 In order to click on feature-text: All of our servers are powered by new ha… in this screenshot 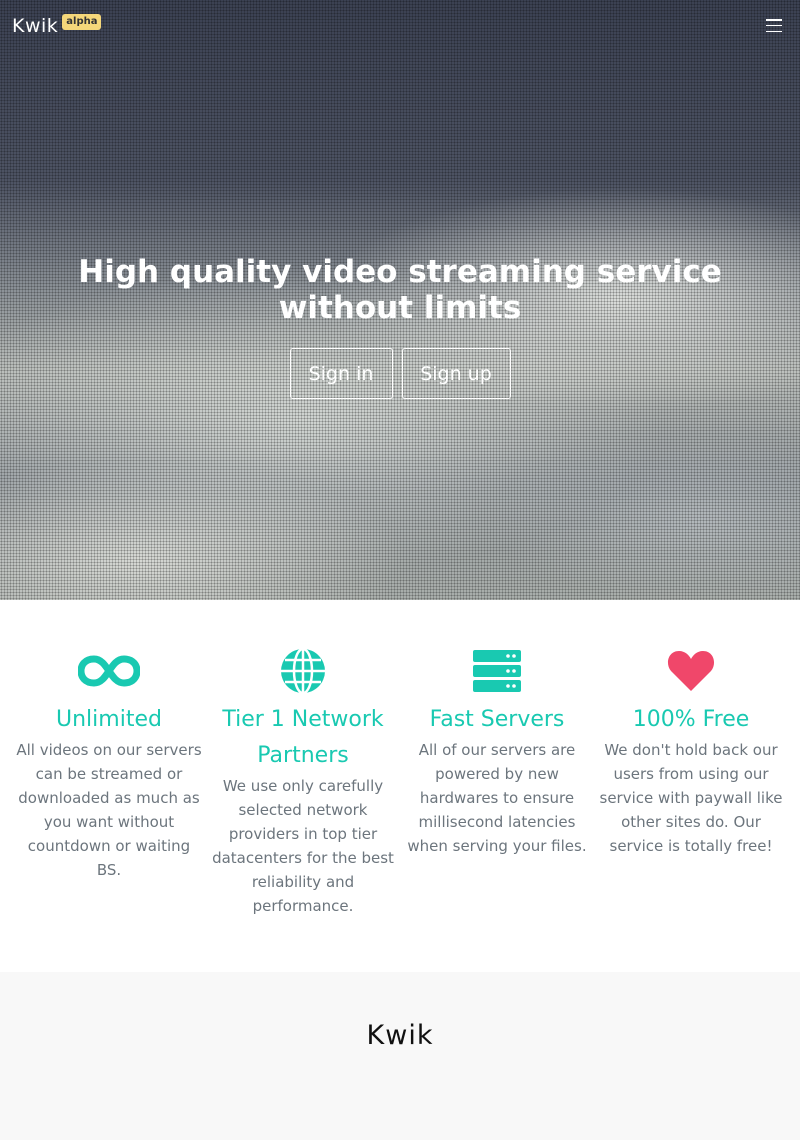, I will do `click(497, 798)`.